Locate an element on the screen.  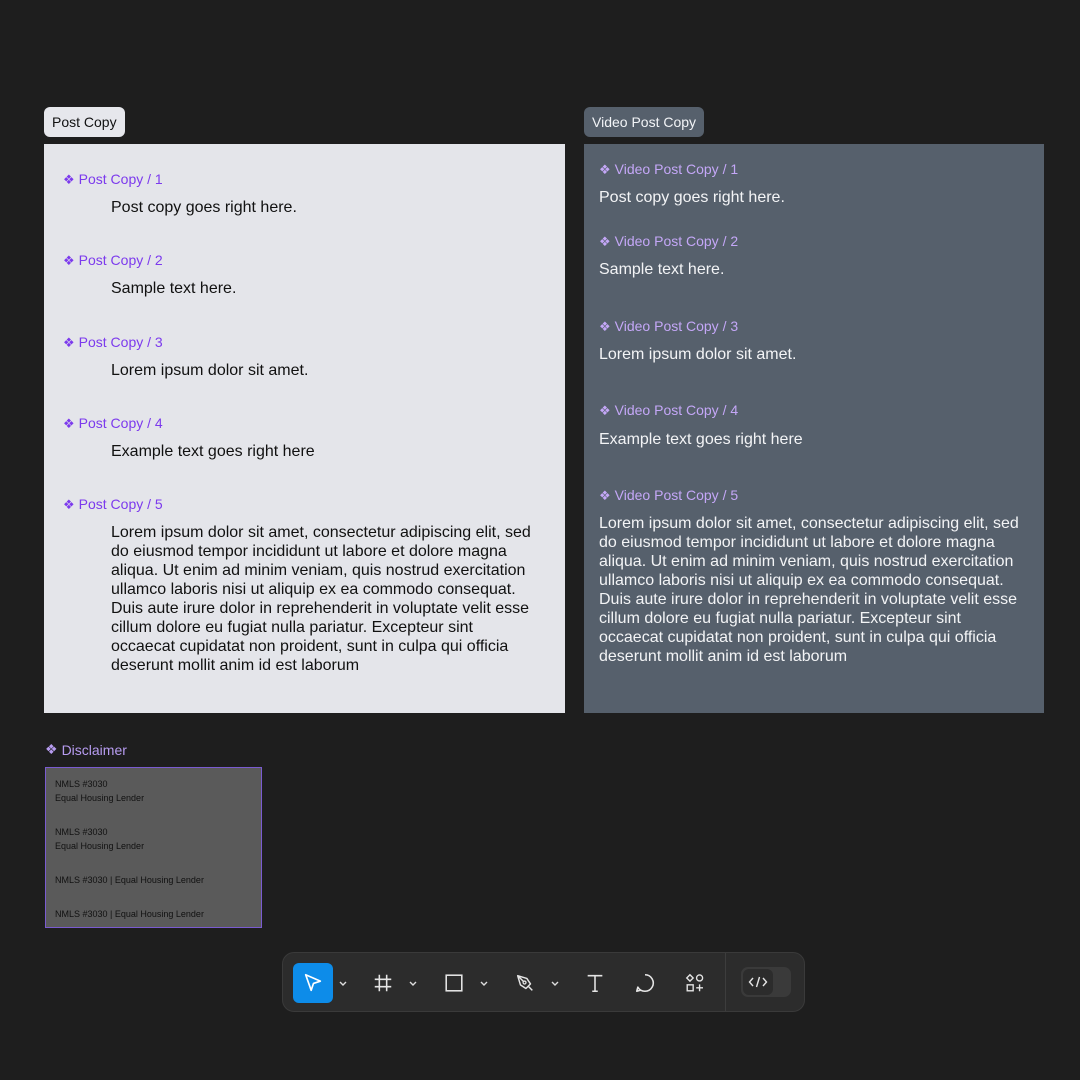
frame-tool-icon is located at coordinates (383, 983).